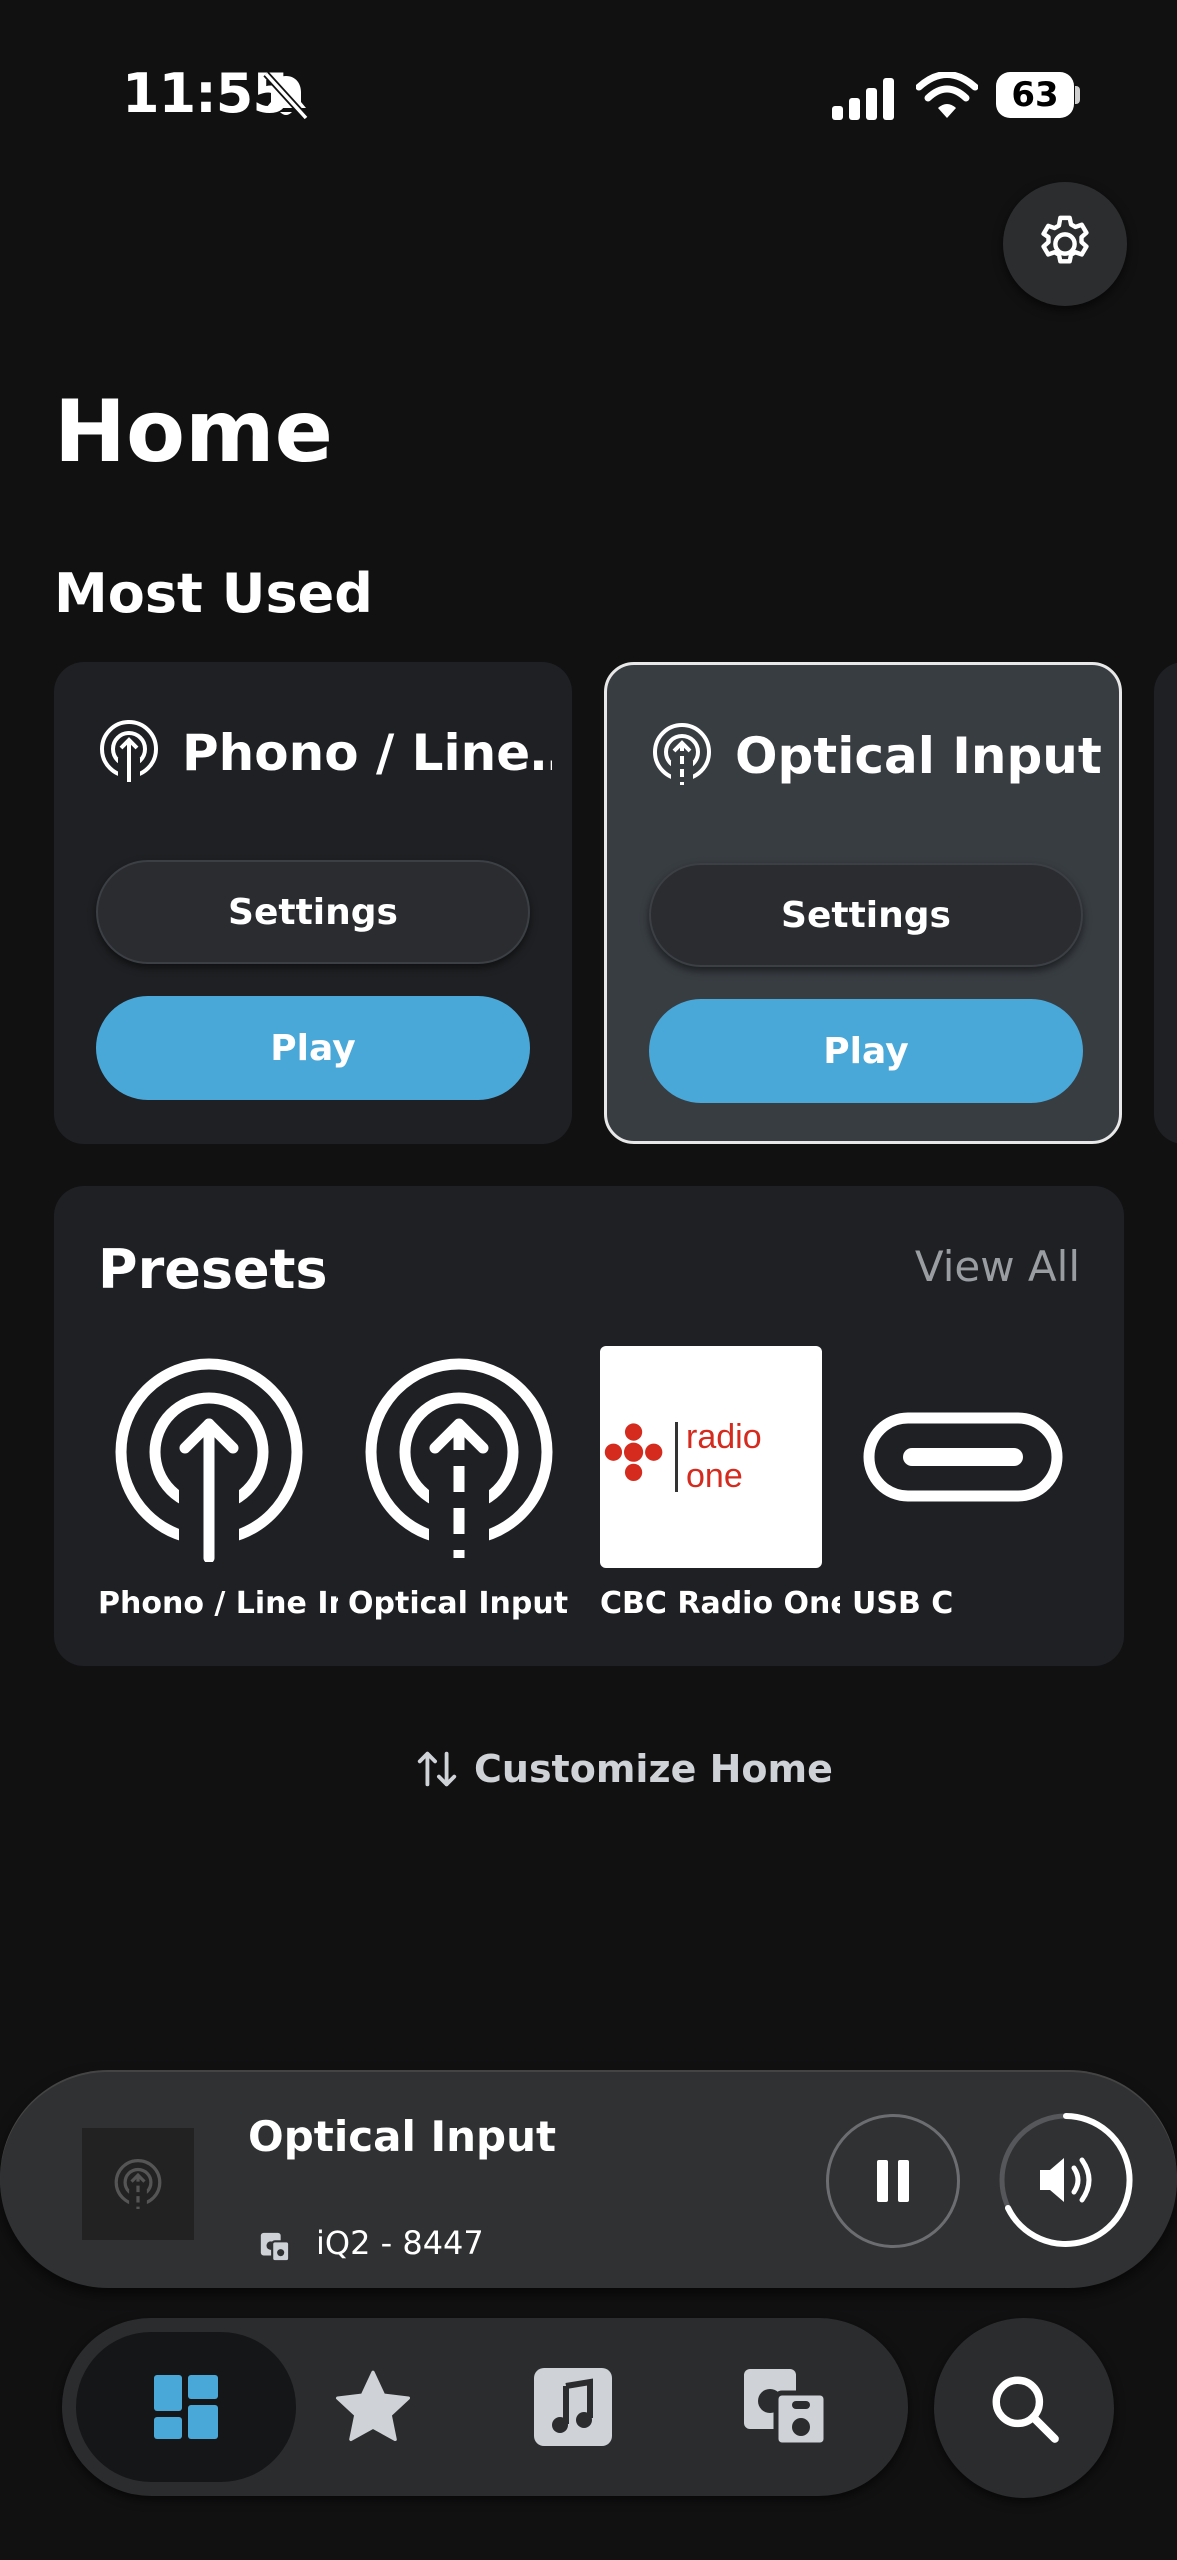 This screenshot has width=1177, height=2560. What do you see at coordinates (458, 1603) in the screenshot?
I see `preset-label: Optical Input` at bounding box center [458, 1603].